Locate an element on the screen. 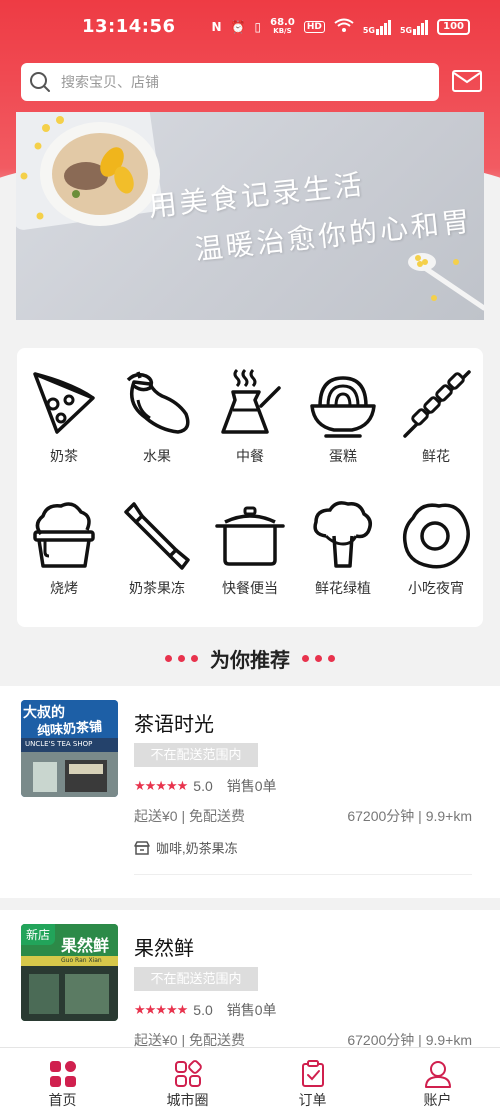 The height and width of the screenshot is (1116, 500). shop-category-tags: 咖啡,奶茶果冻 is located at coordinates (197, 848).